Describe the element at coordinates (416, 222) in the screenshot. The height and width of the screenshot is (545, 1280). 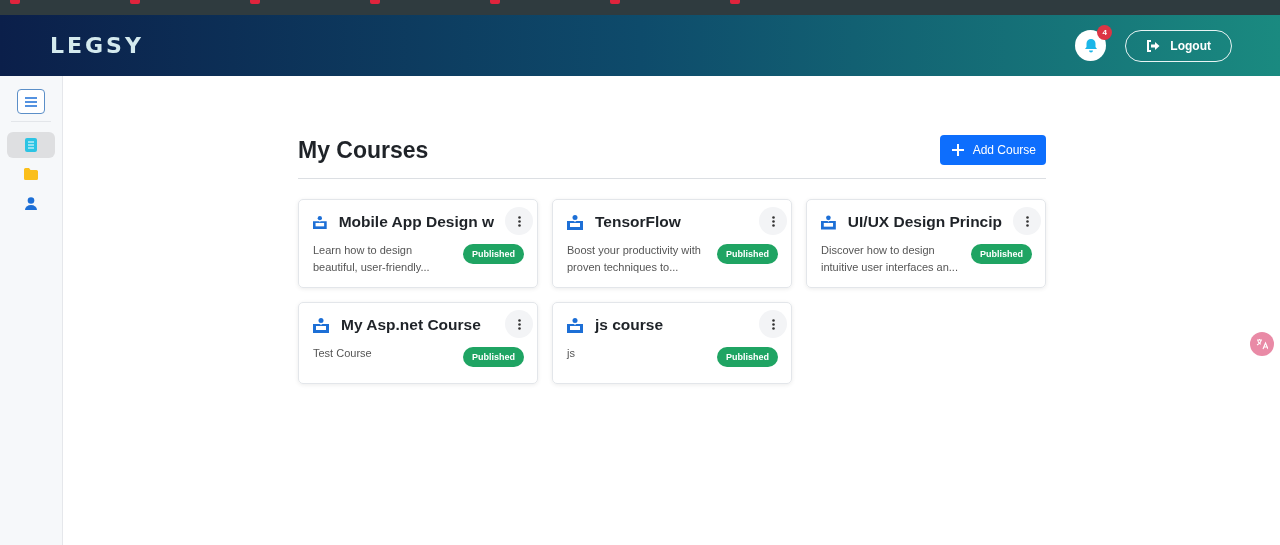
I see `course-title: Mobile App Design w` at that location.